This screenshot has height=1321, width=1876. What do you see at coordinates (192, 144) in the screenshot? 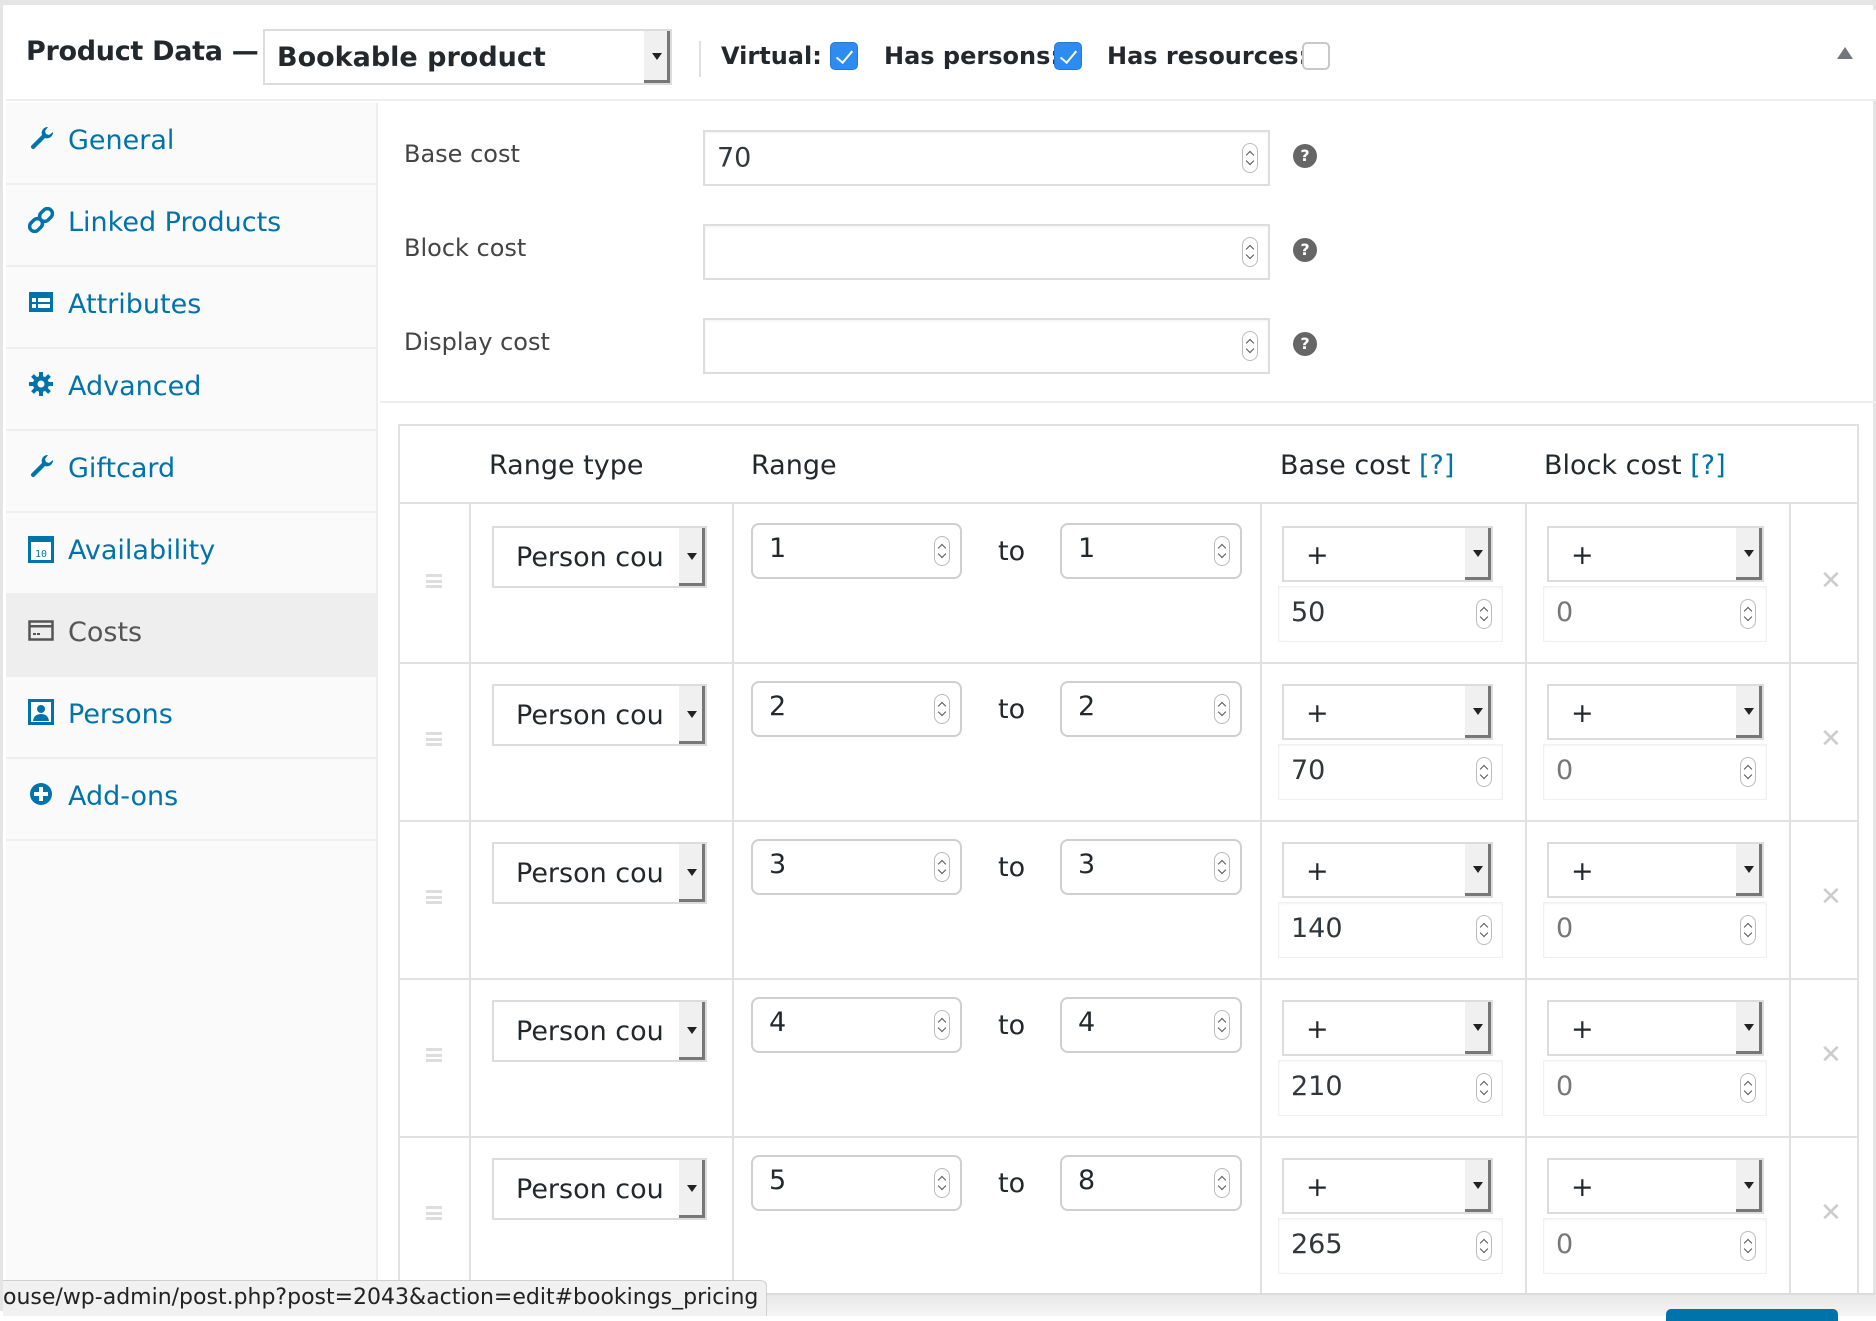
I see `sidebar-item-general: General` at bounding box center [192, 144].